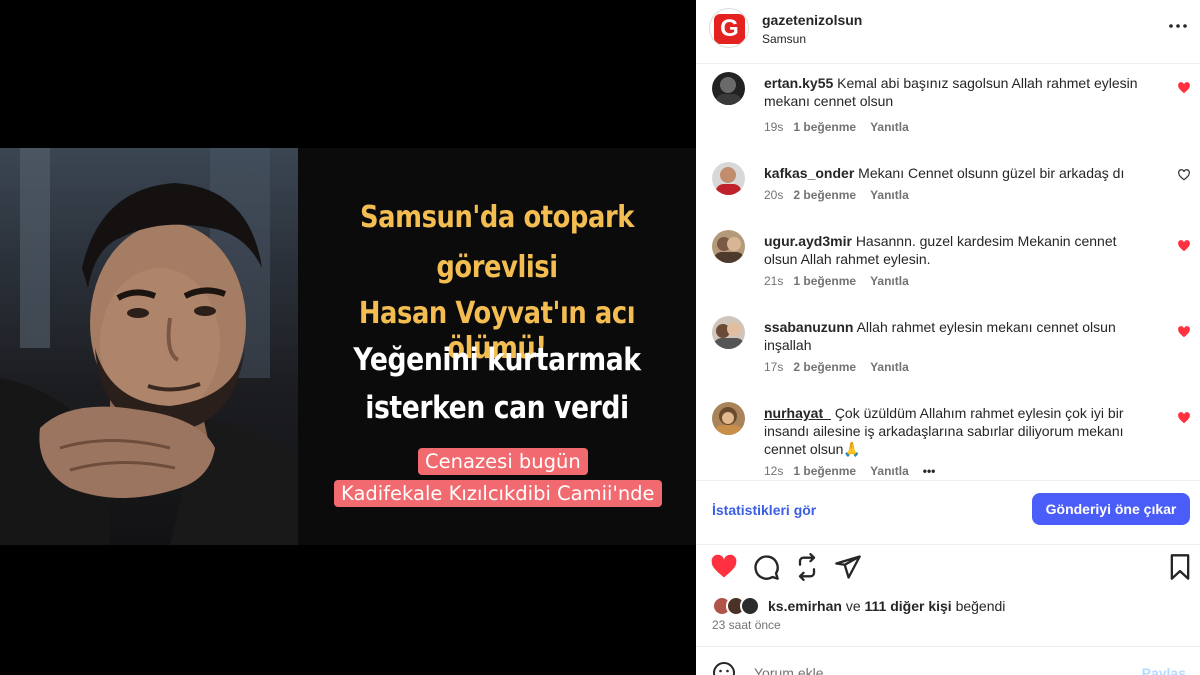  I want to click on likes-connector: ve, so click(853, 606).